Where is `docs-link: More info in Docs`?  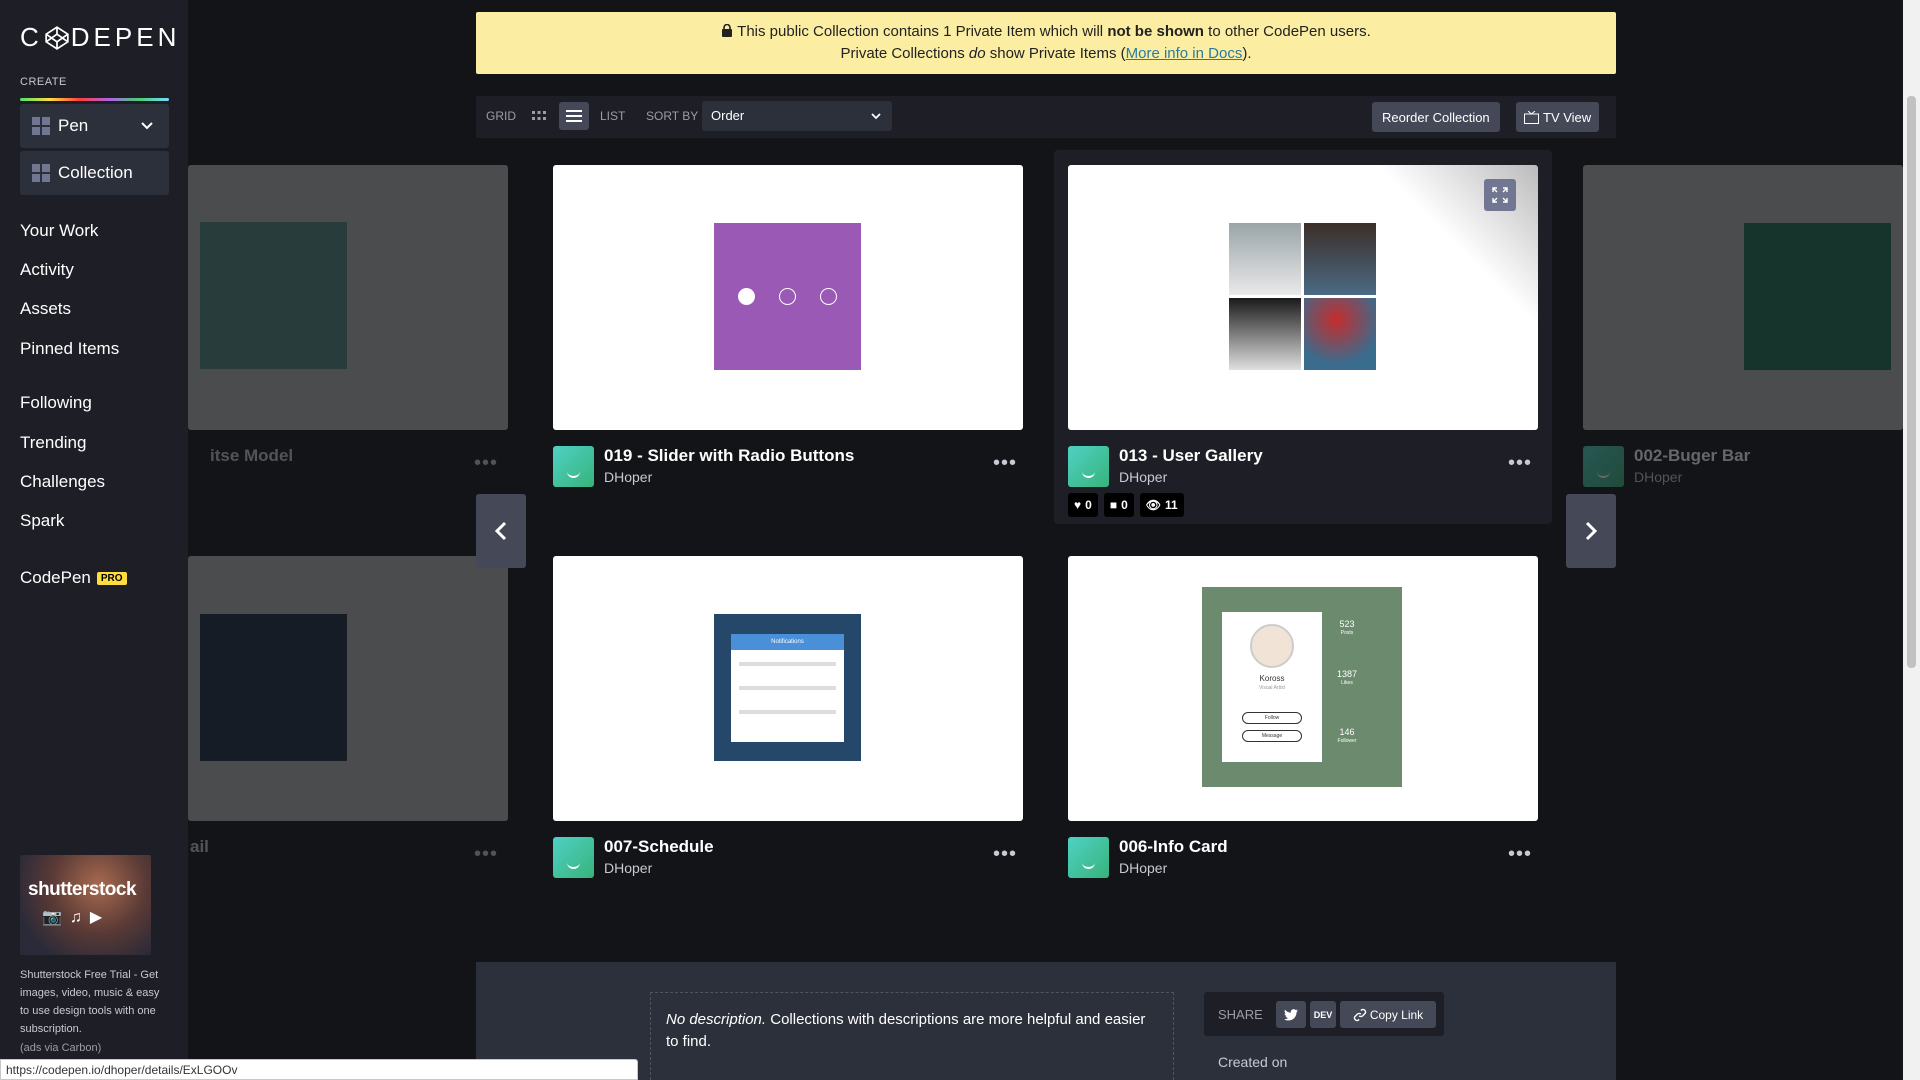 docs-link: More info in Docs is located at coordinates (1184, 53).